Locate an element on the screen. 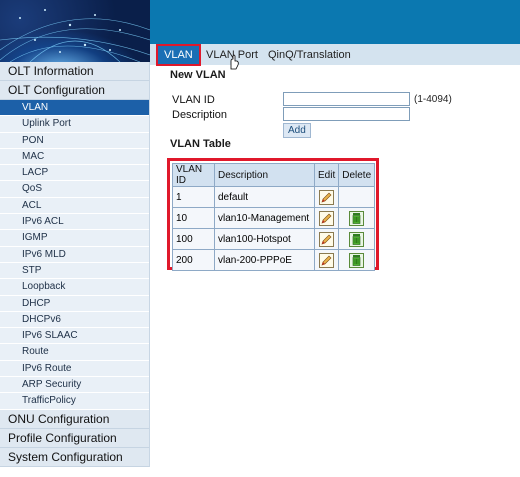 Image resolution: width=520 pixels, height=477 pixels. vlan-id-input is located at coordinates (346, 99).